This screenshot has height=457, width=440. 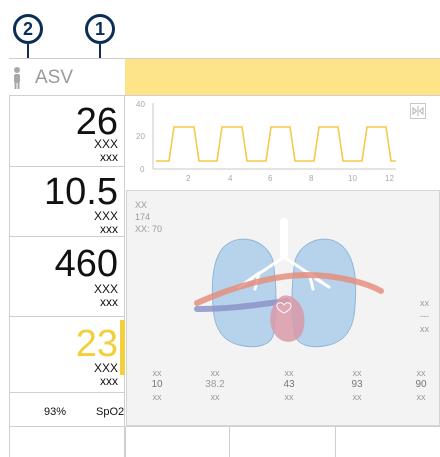 I want to click on monitoring-col-5: xx 90 xx, so click(x=420, y=385).